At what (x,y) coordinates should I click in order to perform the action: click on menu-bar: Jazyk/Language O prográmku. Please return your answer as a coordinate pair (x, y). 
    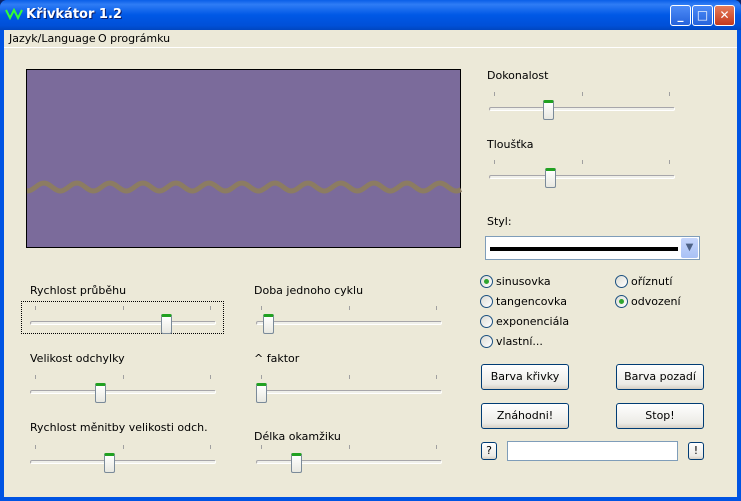
    Looking at the image, I should click on (370, 39).